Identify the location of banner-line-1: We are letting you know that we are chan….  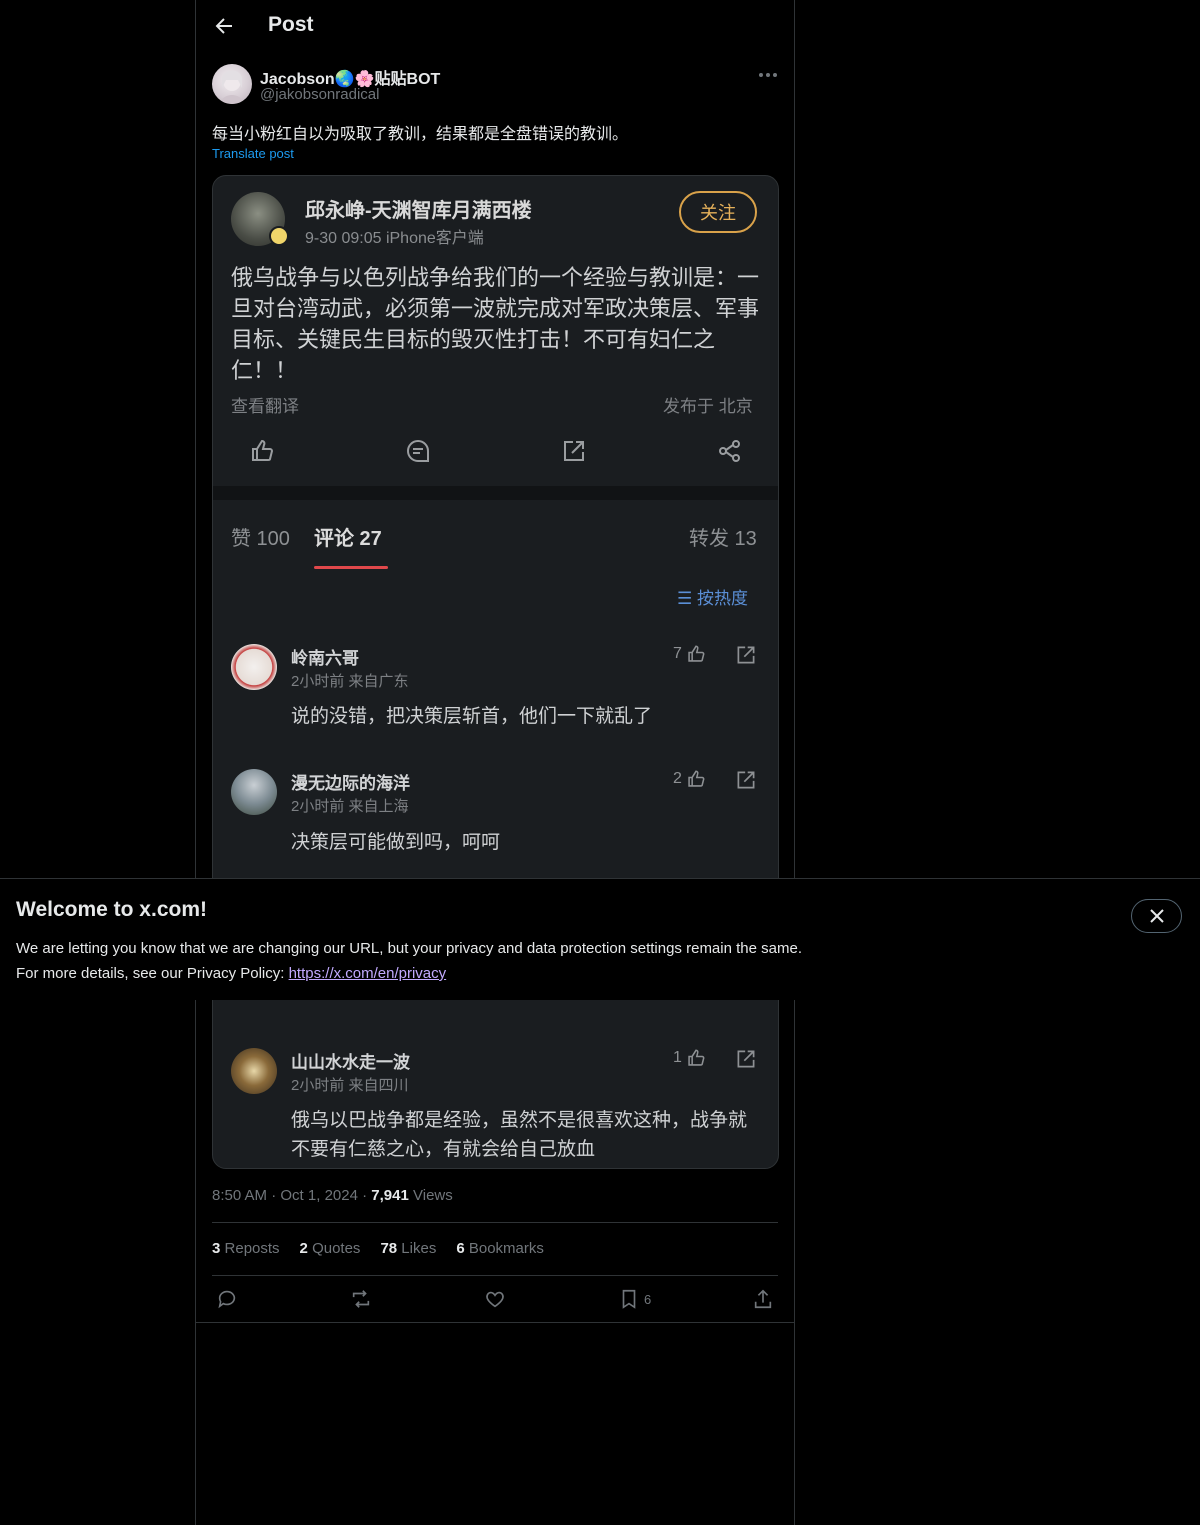
(409, 948).